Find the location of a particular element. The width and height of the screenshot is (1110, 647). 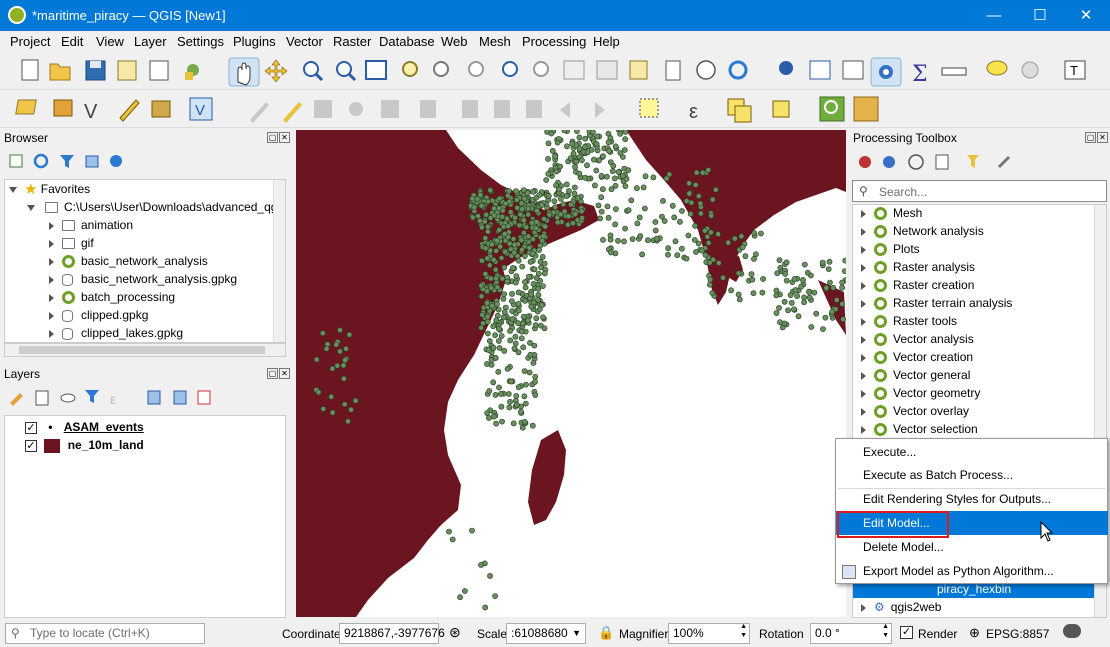

browser-item-clipped-lakes: clipped_lakes.gpkg is located at coordinates (116, 333).